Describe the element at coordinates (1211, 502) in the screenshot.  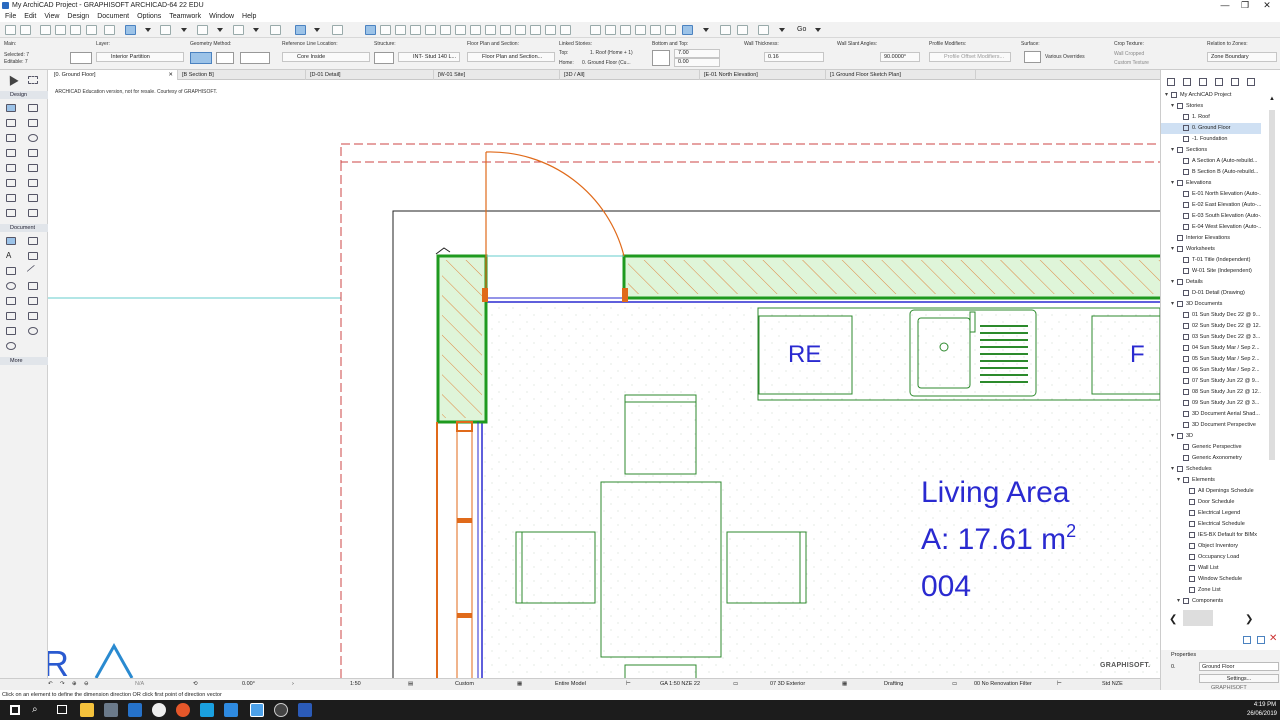
I see `tree-item: Door Schedule` at that location.